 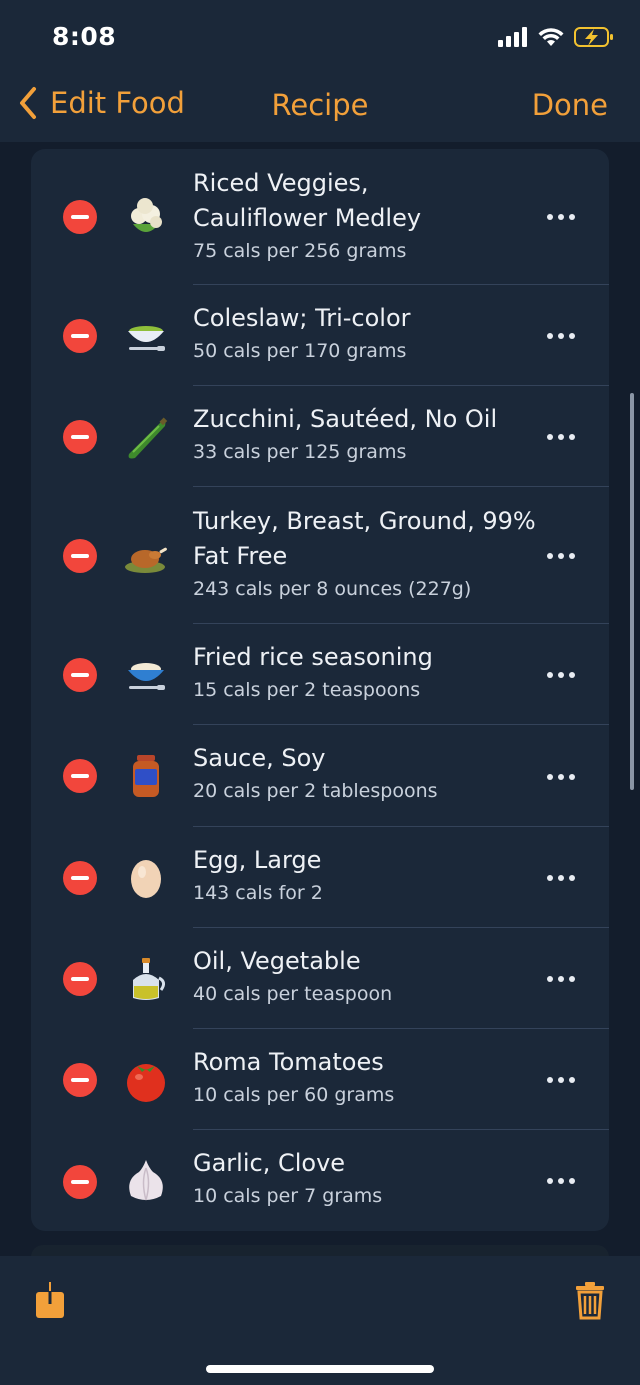 What do you see at coordinates (320, 39) in the screenshot?
I see `status-bar: 8:08` at bounding box center [320, 39].